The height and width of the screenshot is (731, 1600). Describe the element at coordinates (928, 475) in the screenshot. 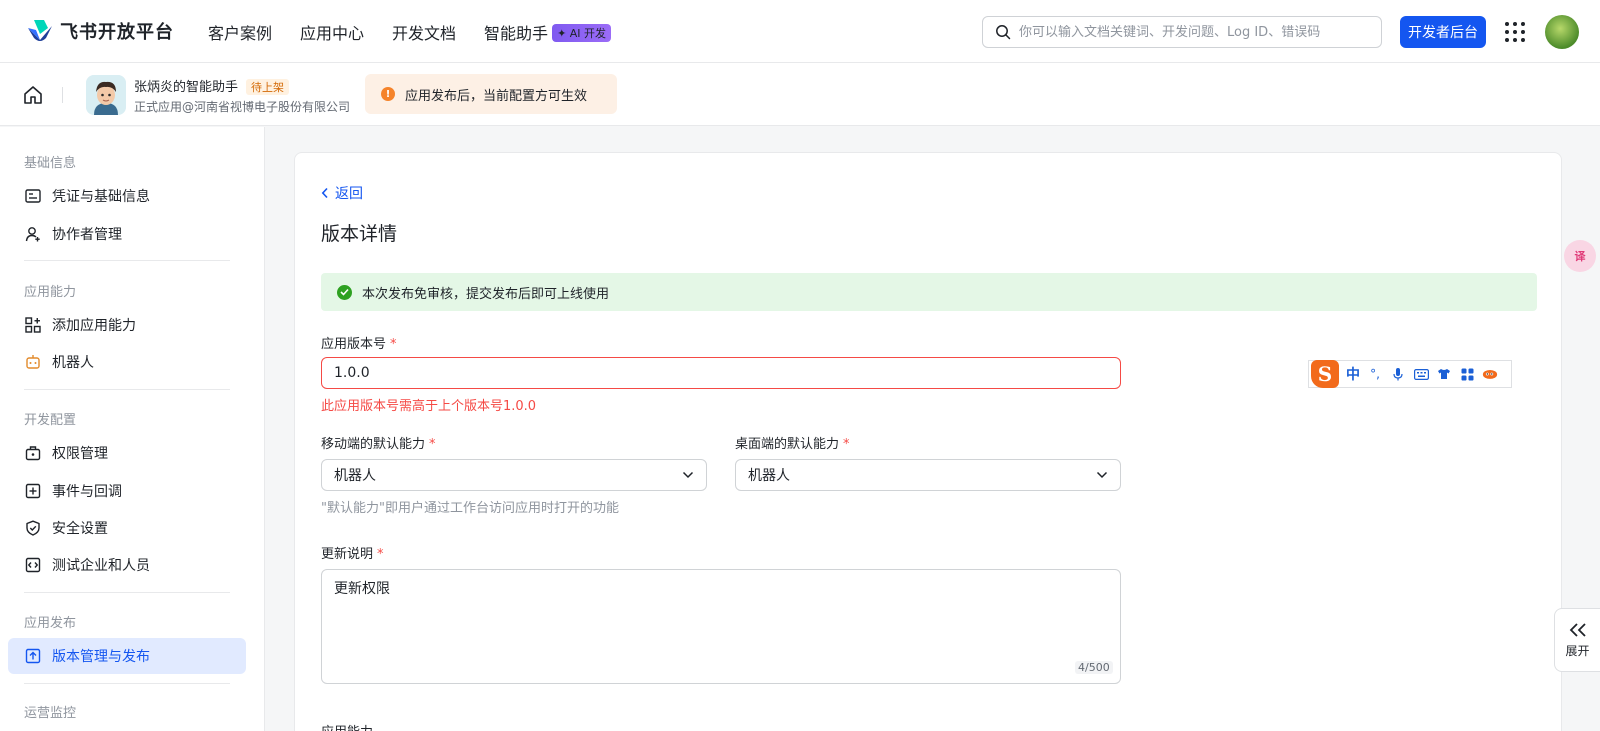

I see `desktop-default-select: 机器人` at that location.